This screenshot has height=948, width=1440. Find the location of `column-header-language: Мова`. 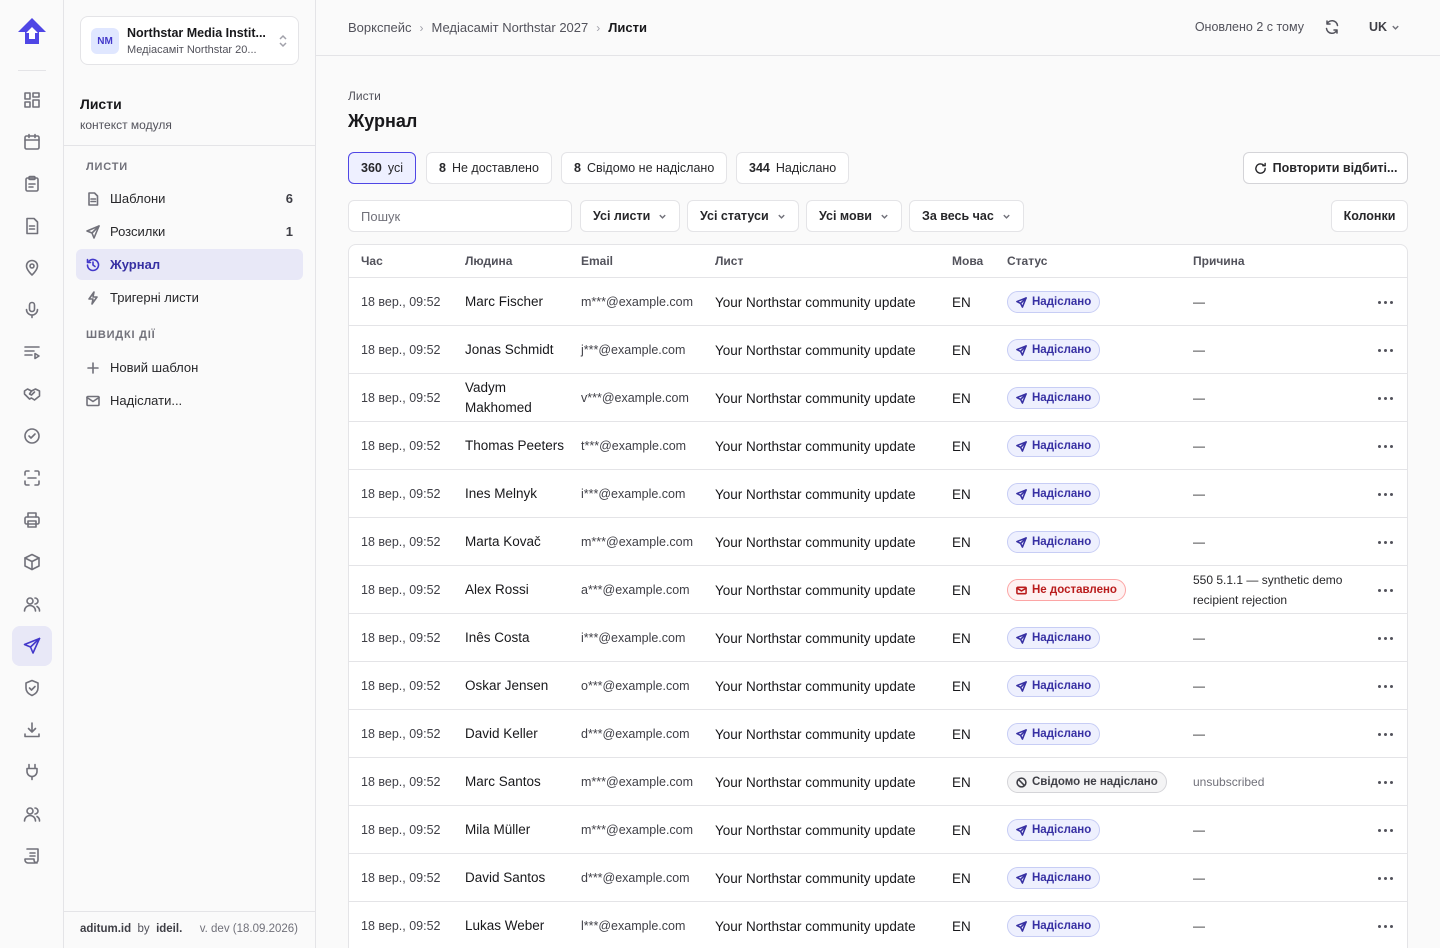

column-header-language: Мова is located at coordinates (967, 261).